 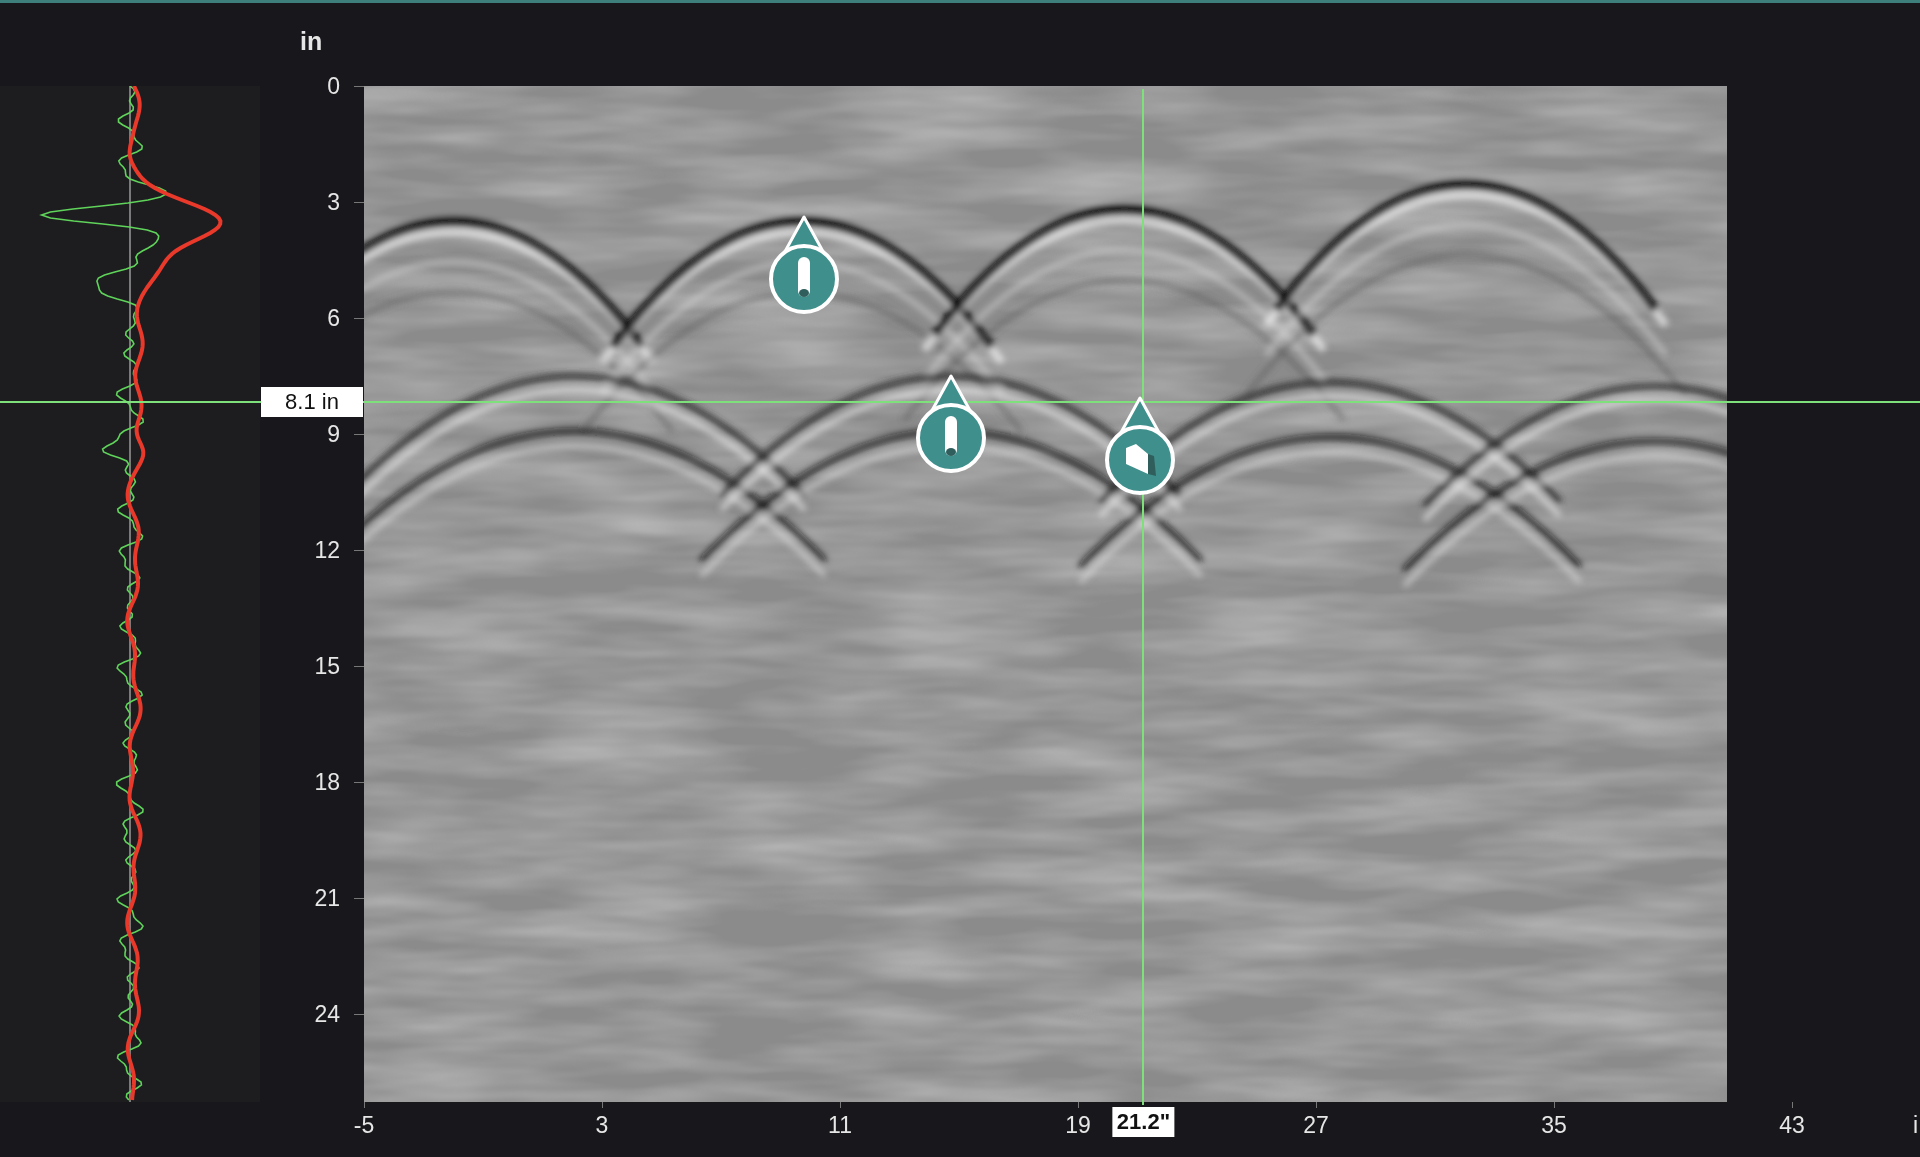 I want to click on position-cursor-line, so click(x=1143, y=597).